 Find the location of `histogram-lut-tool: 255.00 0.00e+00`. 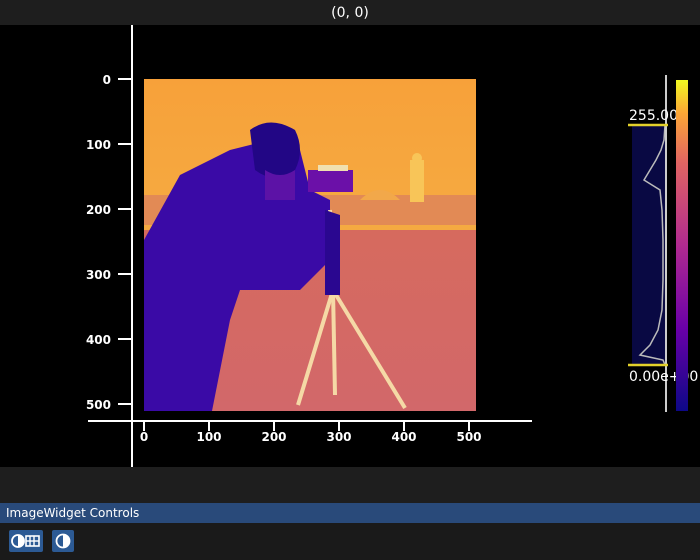

histogram-lut-tool: 255.00 0.00e+00 is located at coordinates (663, 243).